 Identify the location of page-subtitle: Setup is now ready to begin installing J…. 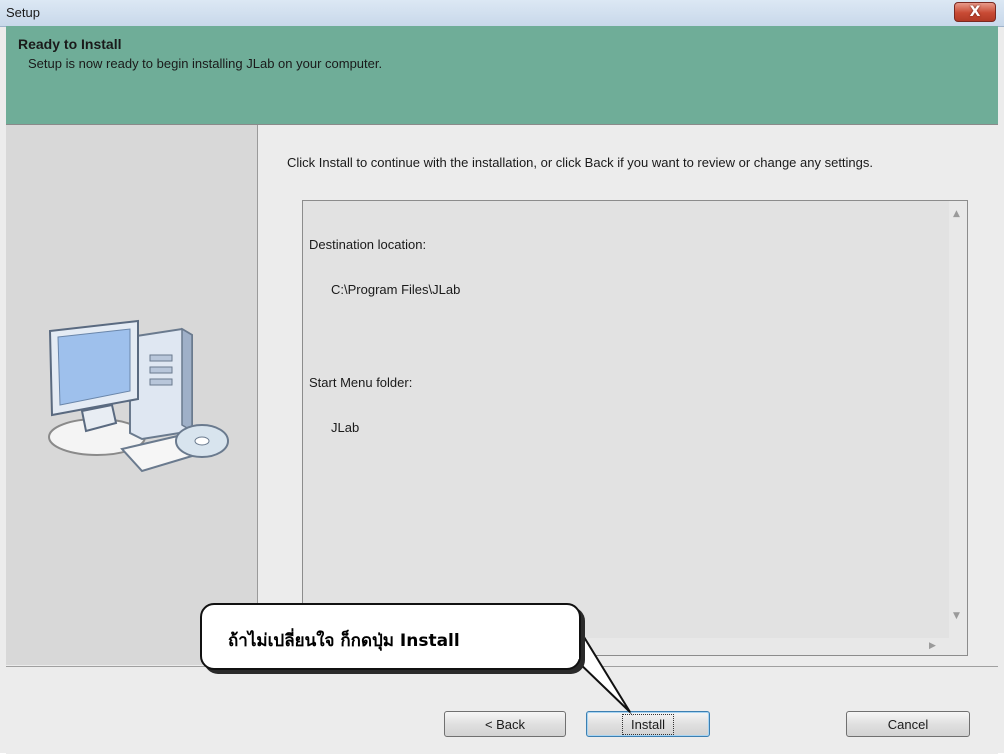
(205, 63).